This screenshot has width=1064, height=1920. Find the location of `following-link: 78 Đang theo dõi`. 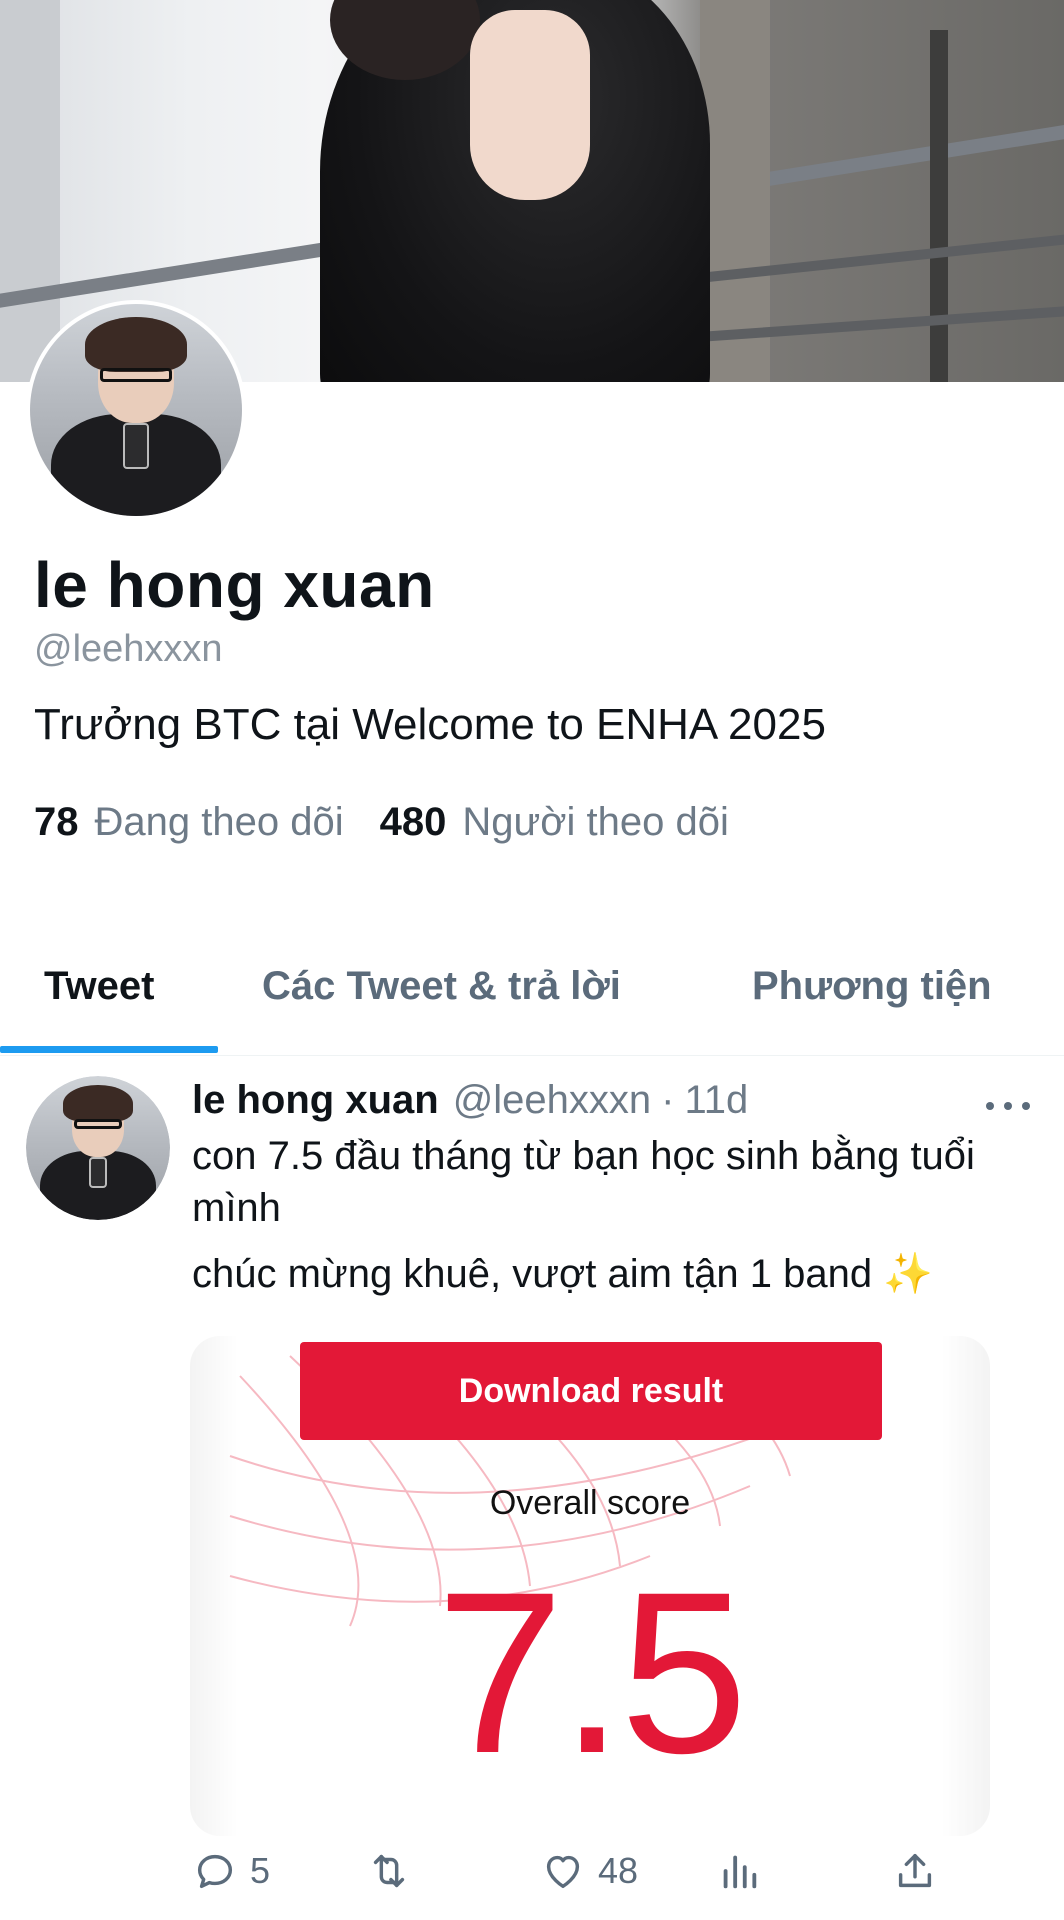

following-link: 78 Đang theo dõi is located at coordinates (189, 822).